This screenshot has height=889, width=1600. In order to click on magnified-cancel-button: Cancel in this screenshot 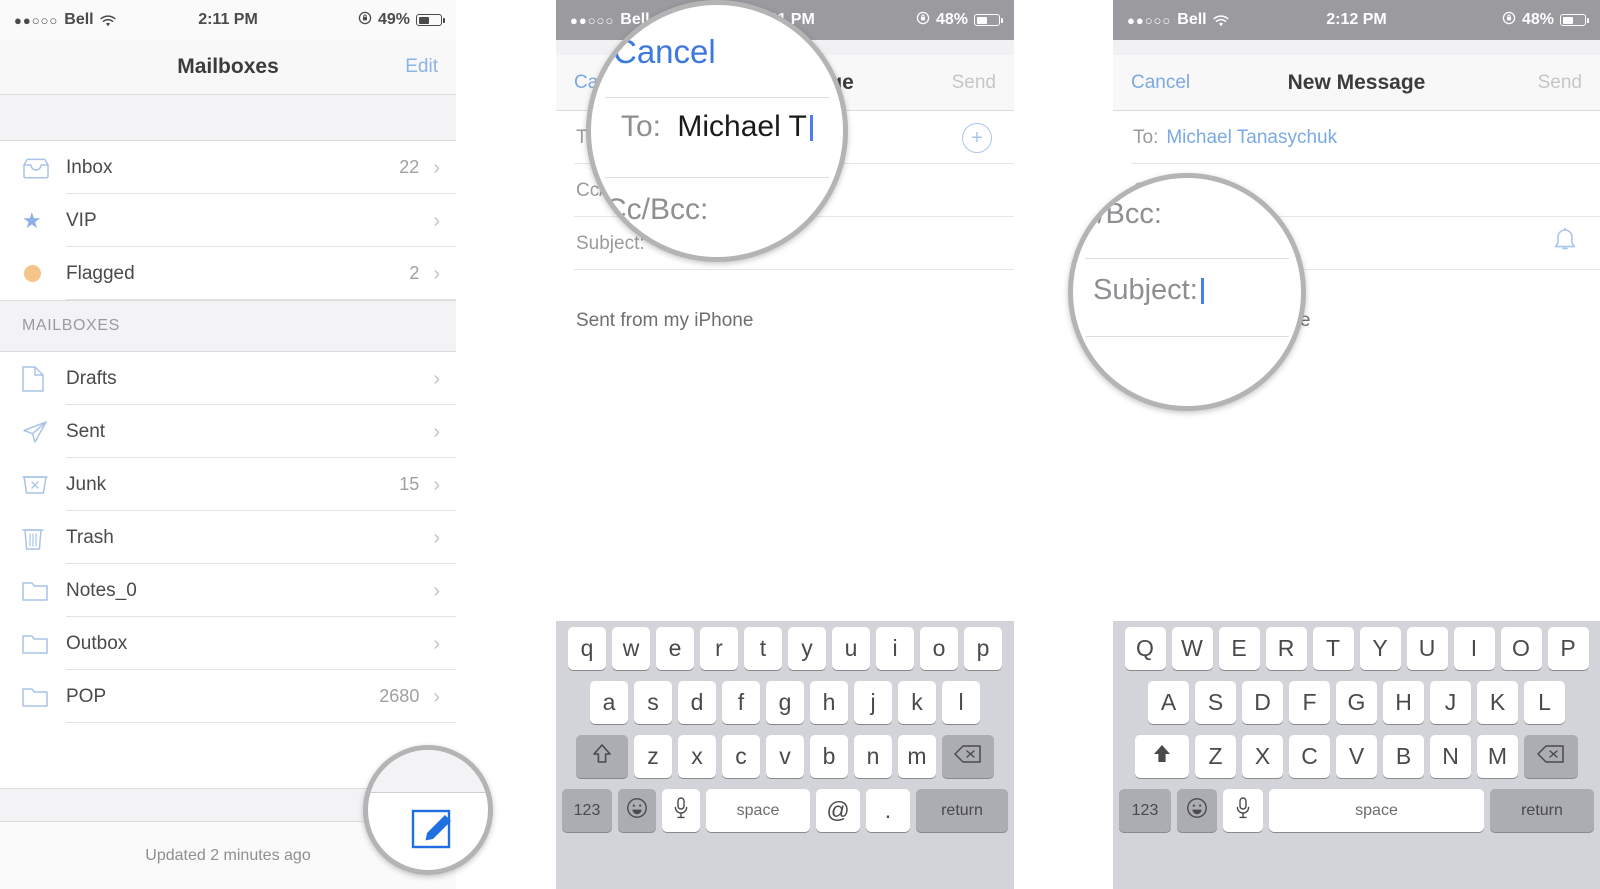, I will do `click(664, 52)`.